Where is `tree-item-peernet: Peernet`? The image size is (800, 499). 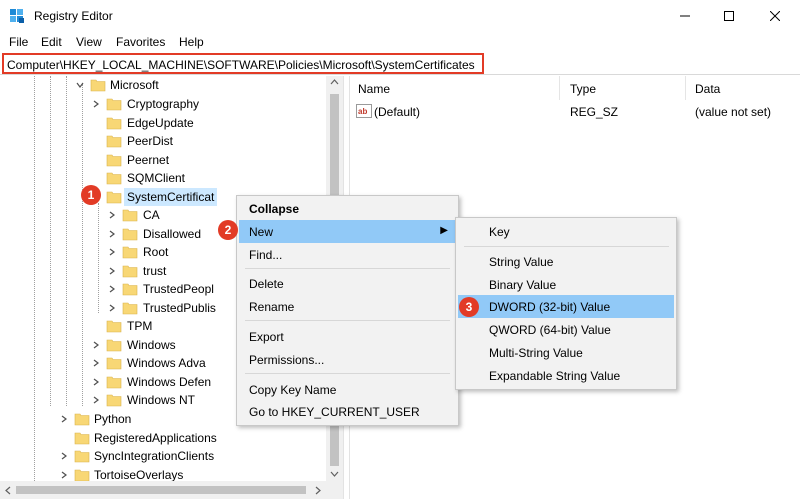
tree-item-peernet: Peernet is located at coordinates (163, 160).